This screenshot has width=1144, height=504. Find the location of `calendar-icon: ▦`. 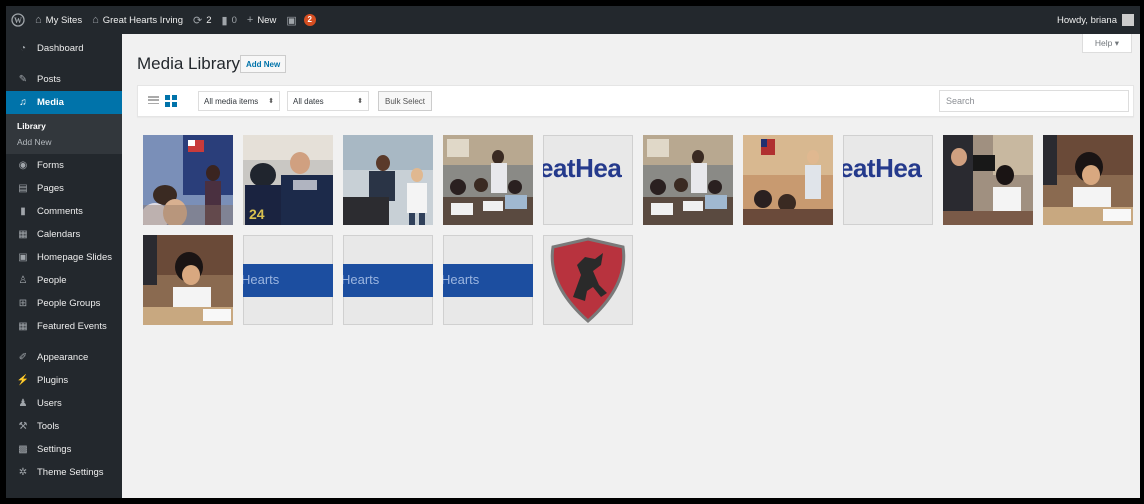

calendar-icon: ▦ is located at coordinates (23, 234).